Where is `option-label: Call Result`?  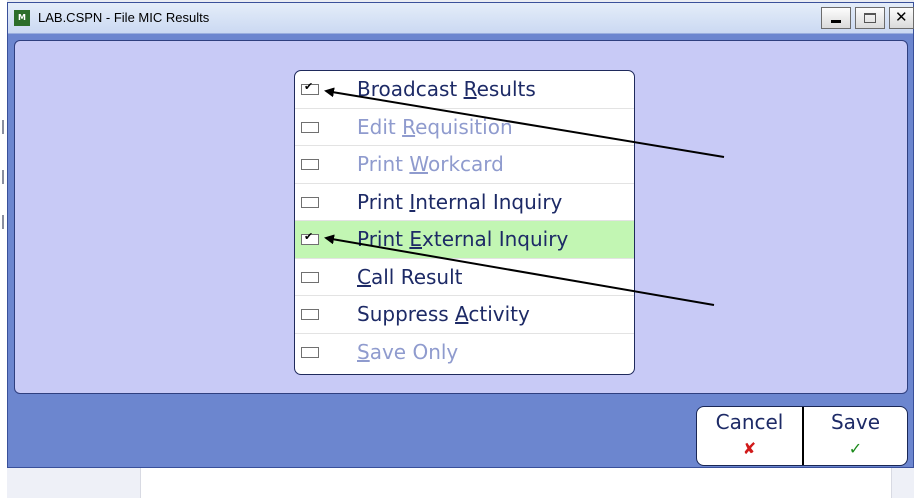
option-label: Call Result is located at coordinates (410, 276).